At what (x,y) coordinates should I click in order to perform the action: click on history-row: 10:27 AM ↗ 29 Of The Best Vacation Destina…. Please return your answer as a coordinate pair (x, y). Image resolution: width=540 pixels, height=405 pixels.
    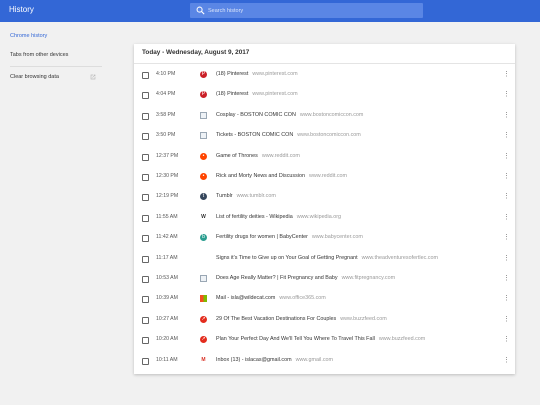
    Looking at the image, I should click on (324, 321).